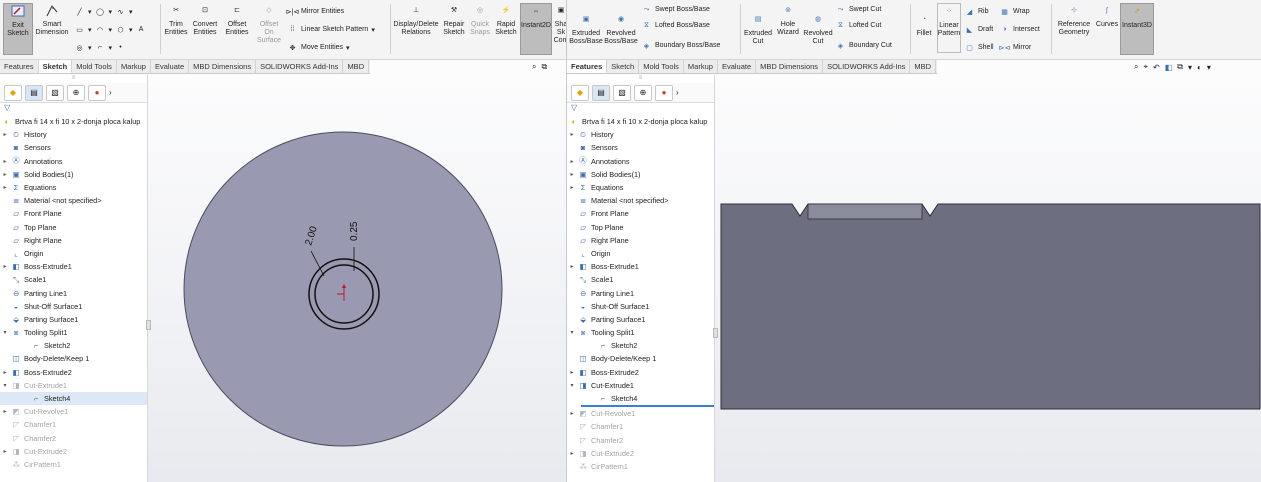  I want to click on tree-item-boss-extrude2: ▸ ◧ Boss-Extrude2, so click(73, 372).